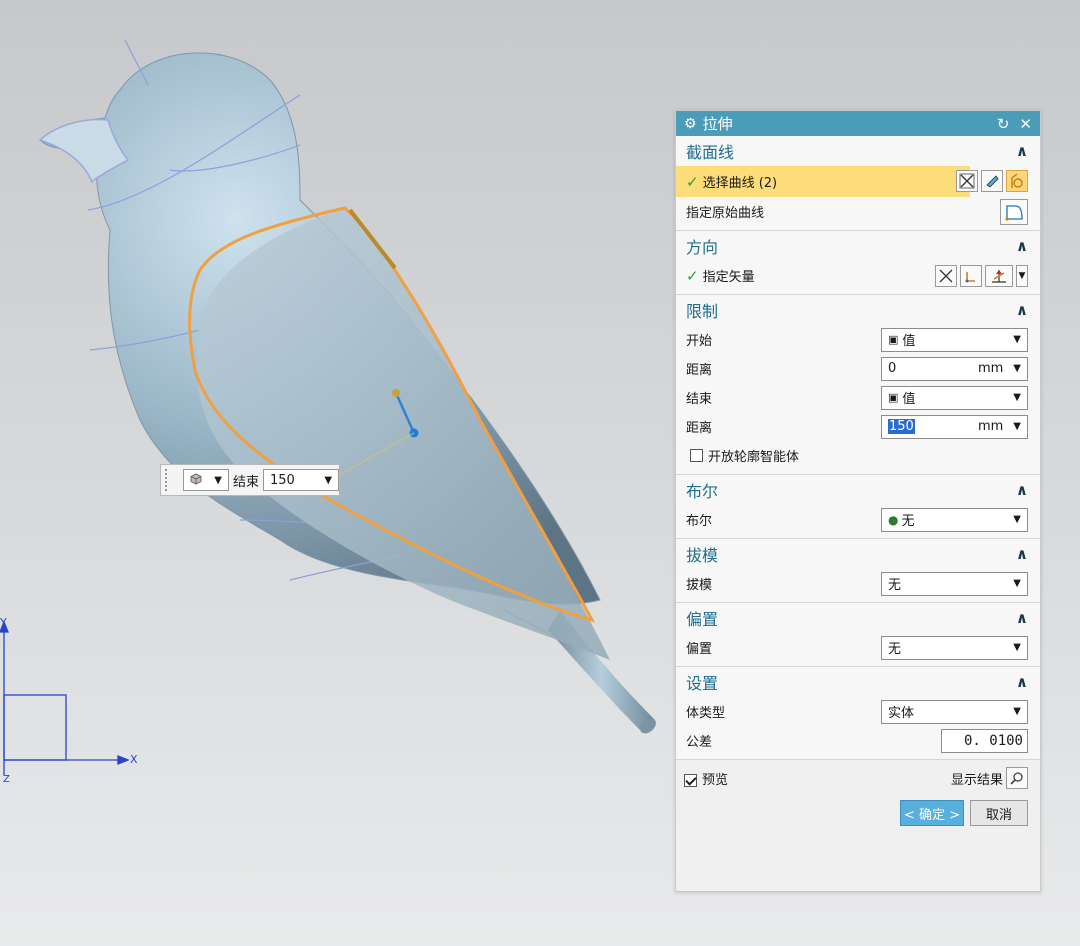  What do you see at coordinates (702, 491) in the screenshot?
I see `boolean-title: 布尔` at bounding box center [702, 491].